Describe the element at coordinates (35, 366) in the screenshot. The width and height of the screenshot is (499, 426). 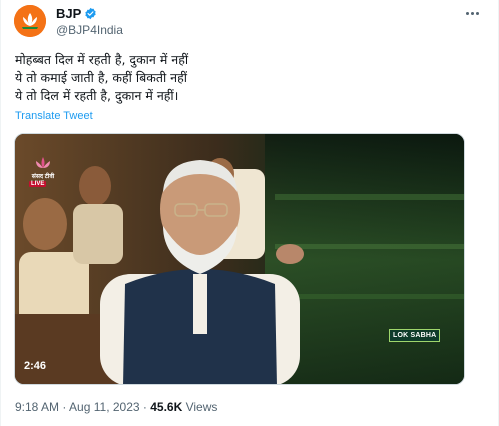
I see `video-duration: 2:46` at that location.